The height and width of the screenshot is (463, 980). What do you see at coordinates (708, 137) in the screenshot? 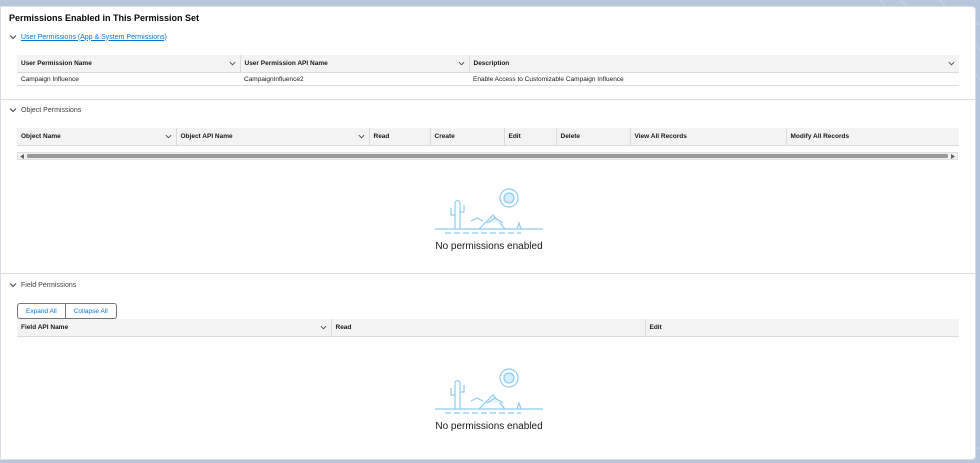
I see `column-header-view-all-records: View All Records` at bounding box center [708, 137].